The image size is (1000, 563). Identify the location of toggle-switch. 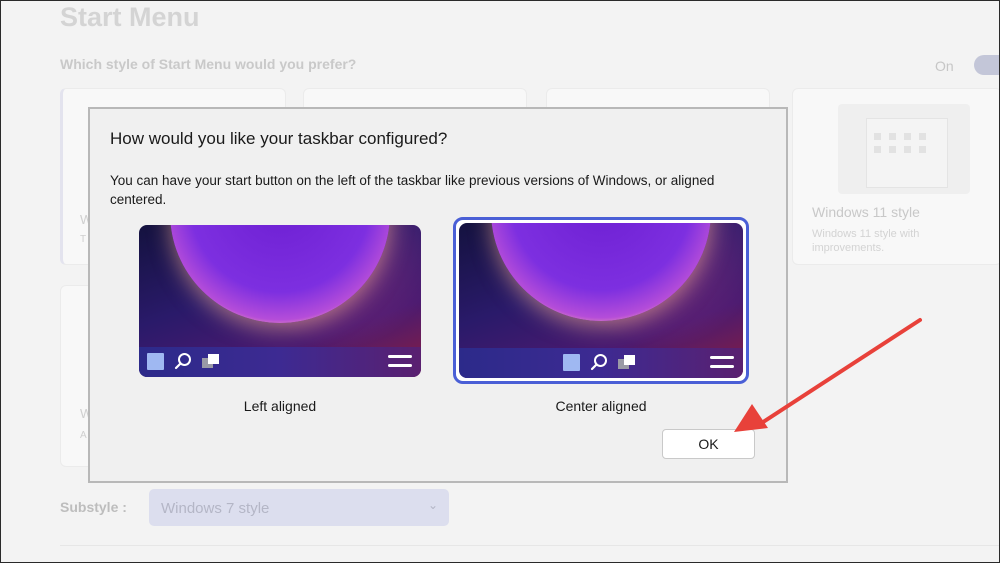
(987, 65).